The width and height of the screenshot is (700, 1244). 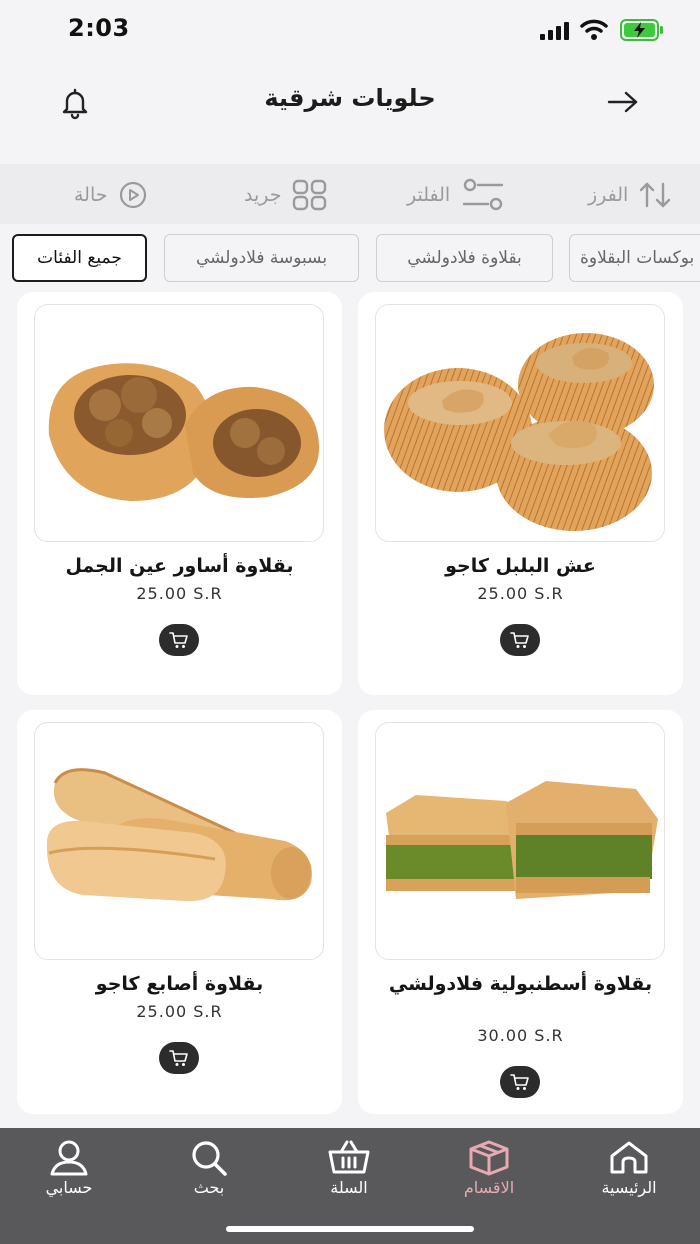 I want to click on product-name: بقلاوة أسطنبولية فلادولشي, so click(x=520, y=984).